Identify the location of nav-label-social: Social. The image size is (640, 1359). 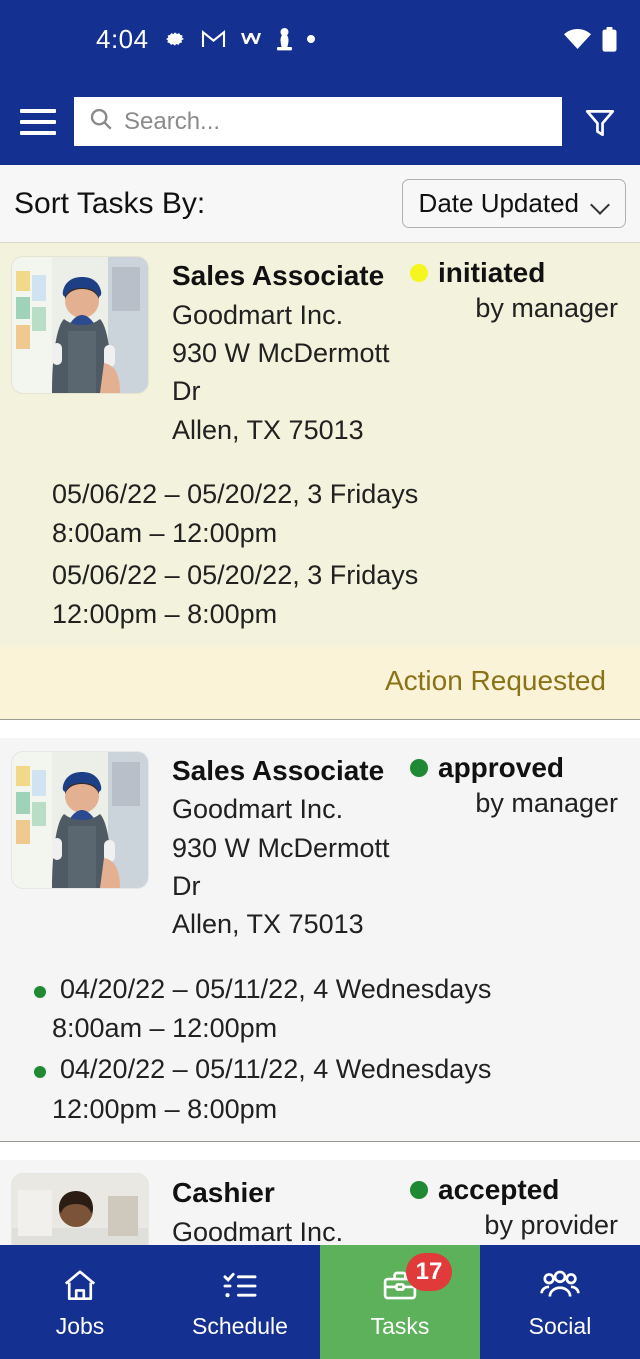
(560, 1325).